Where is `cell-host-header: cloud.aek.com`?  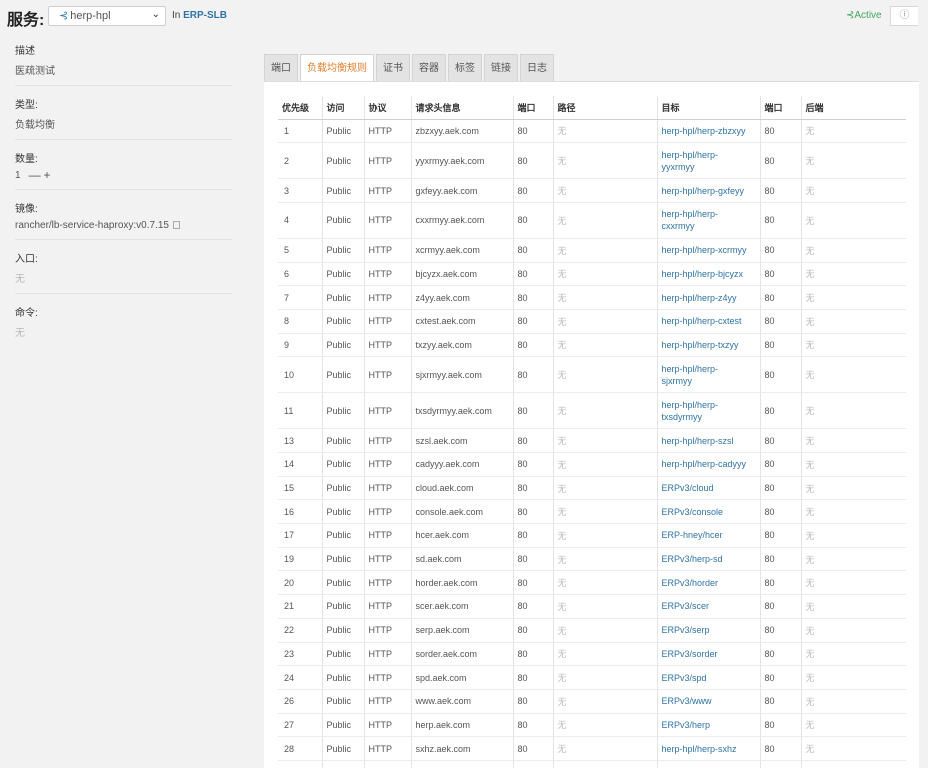
cell-host-header: cloud.aek.com is located at coordinates (462, 488).